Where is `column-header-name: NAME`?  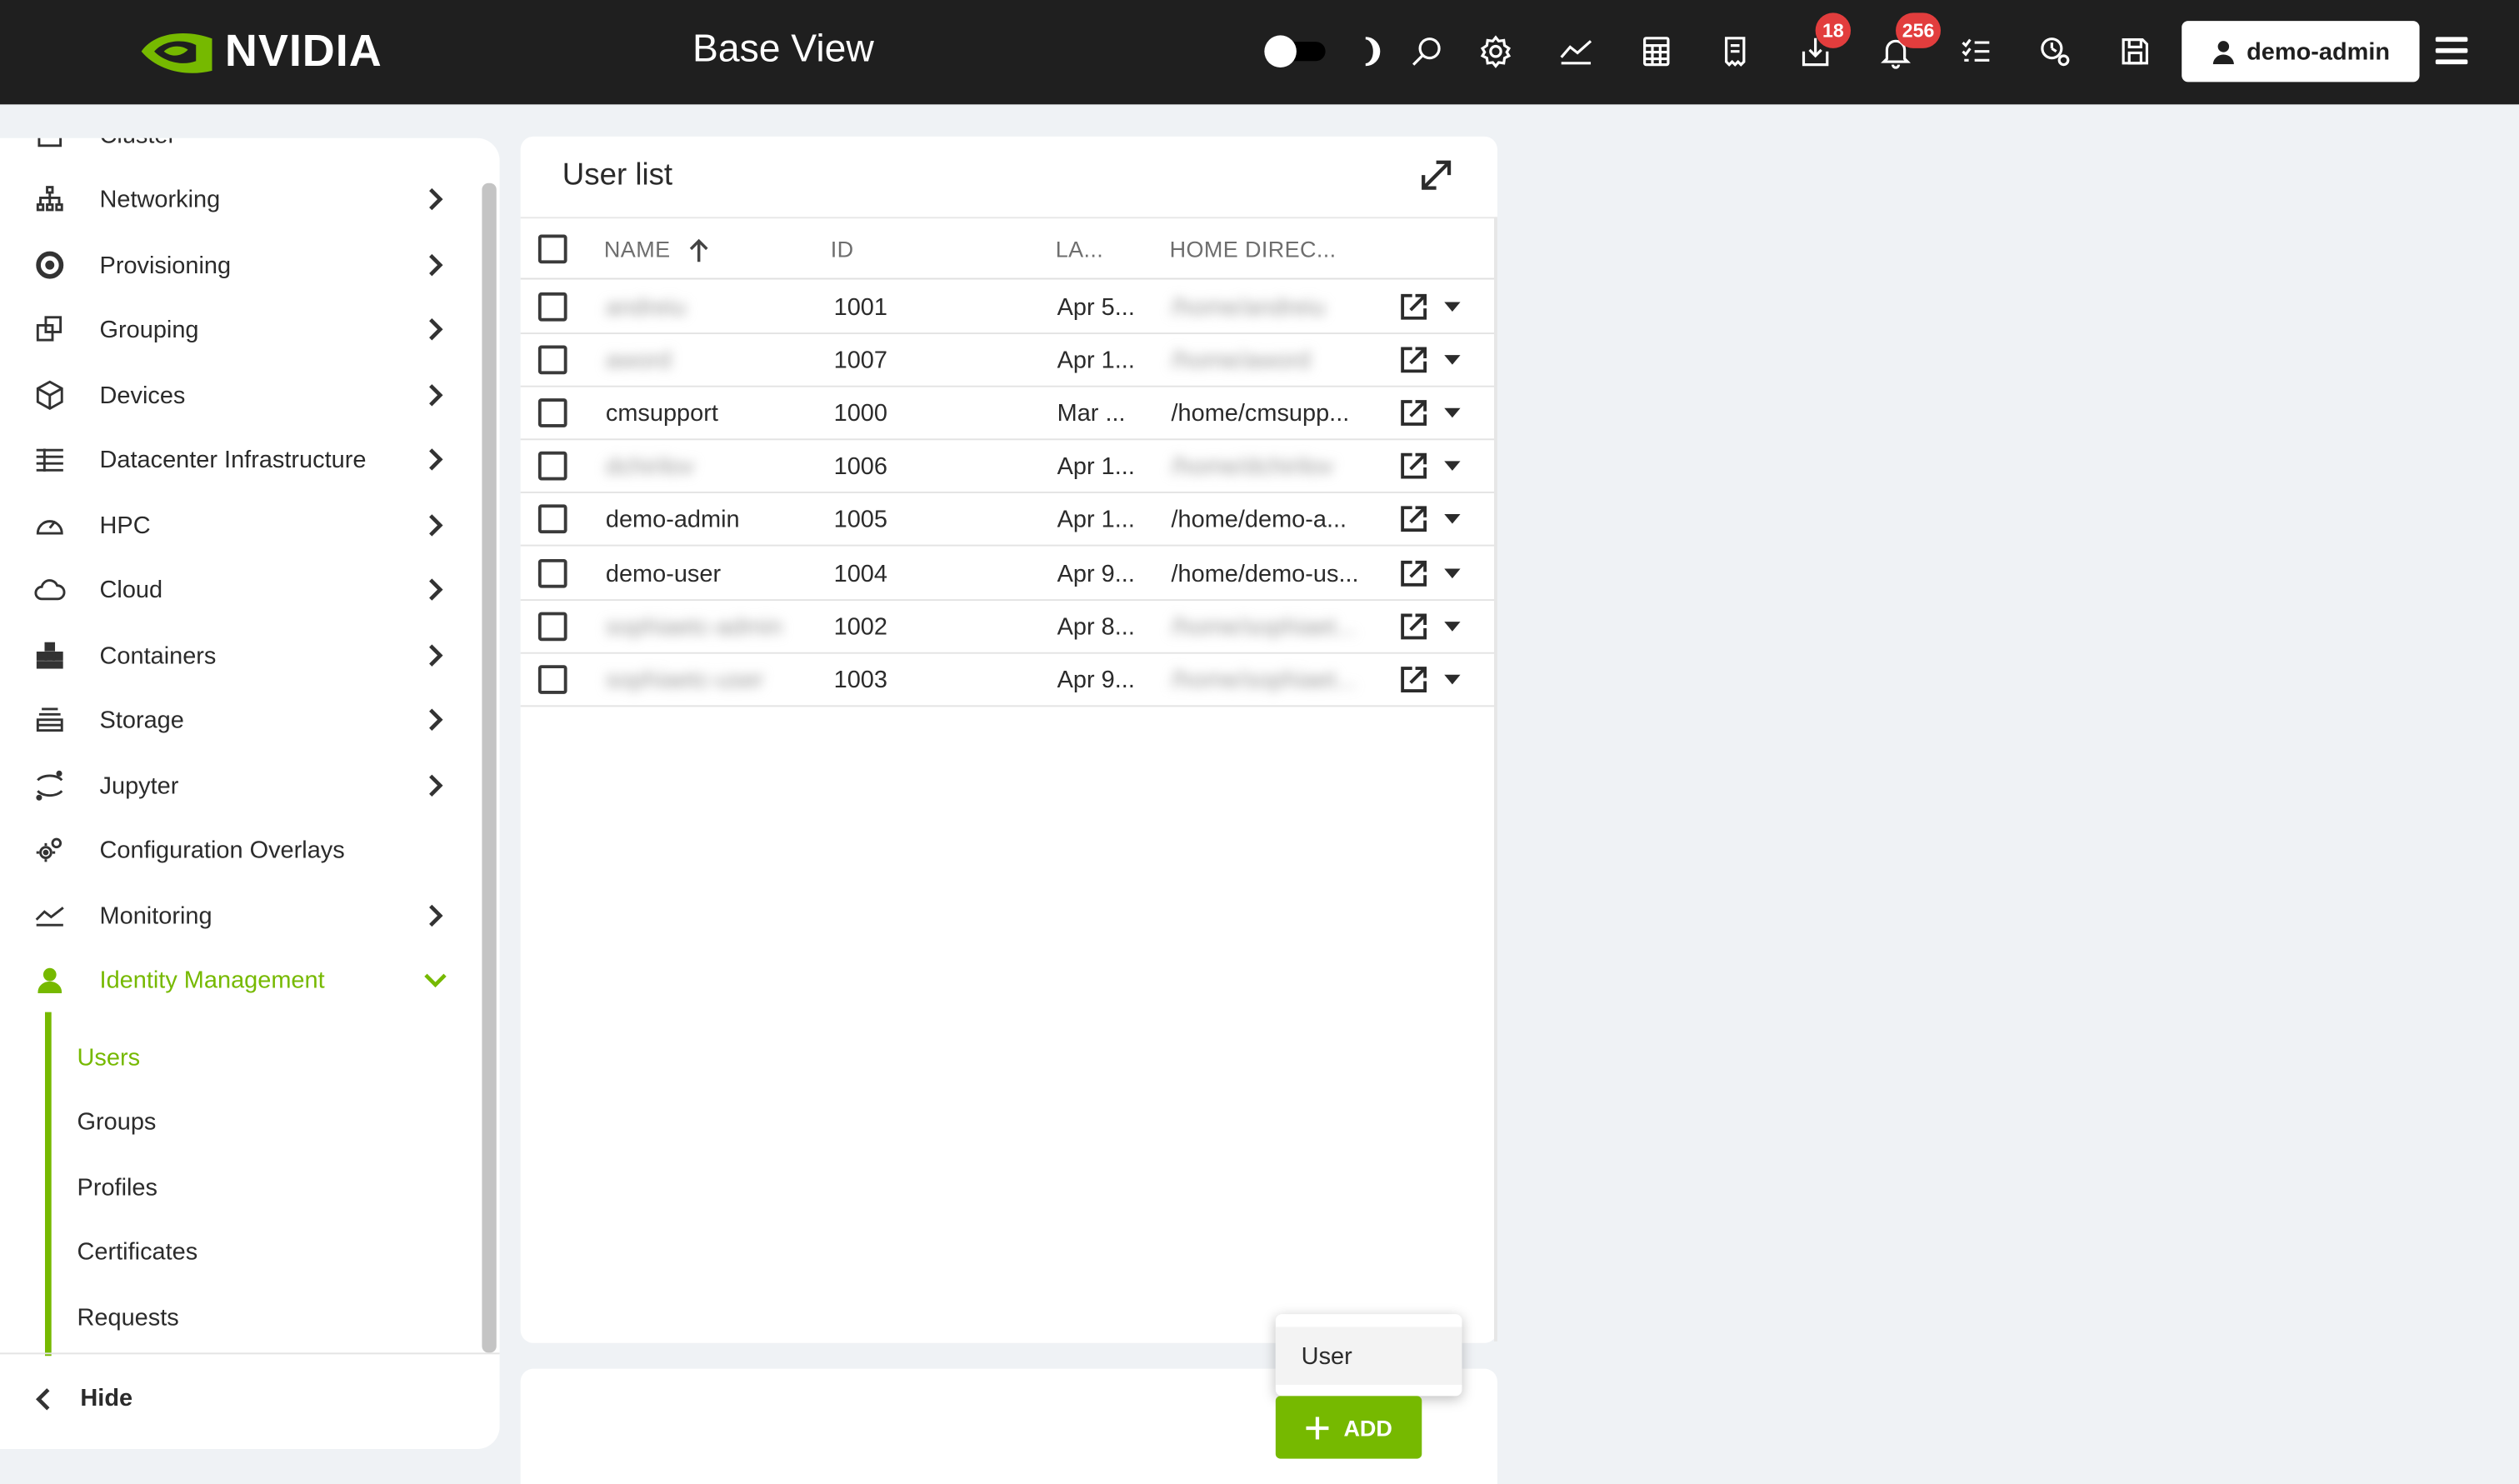 column-header-name: NAME is located at coordinates (637, 249).